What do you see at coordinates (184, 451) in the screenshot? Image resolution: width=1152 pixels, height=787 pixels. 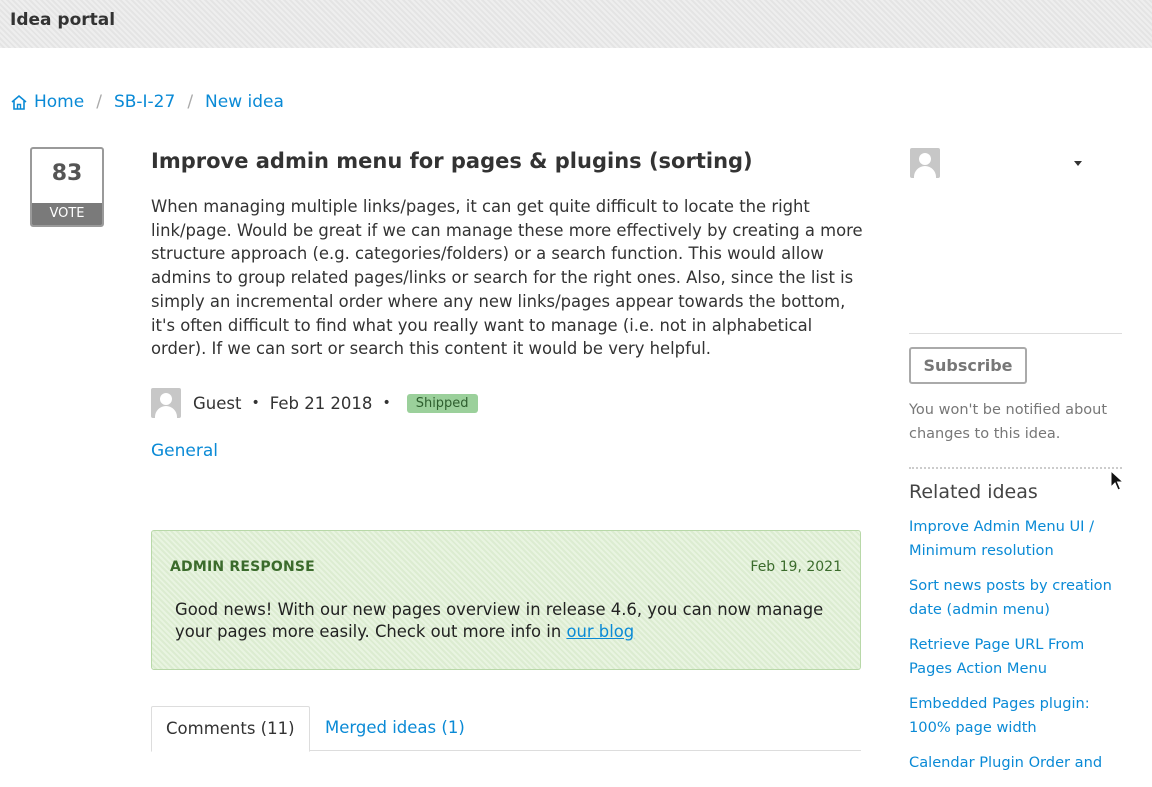 I see `category-link: General` at bounding box center [184, 451].